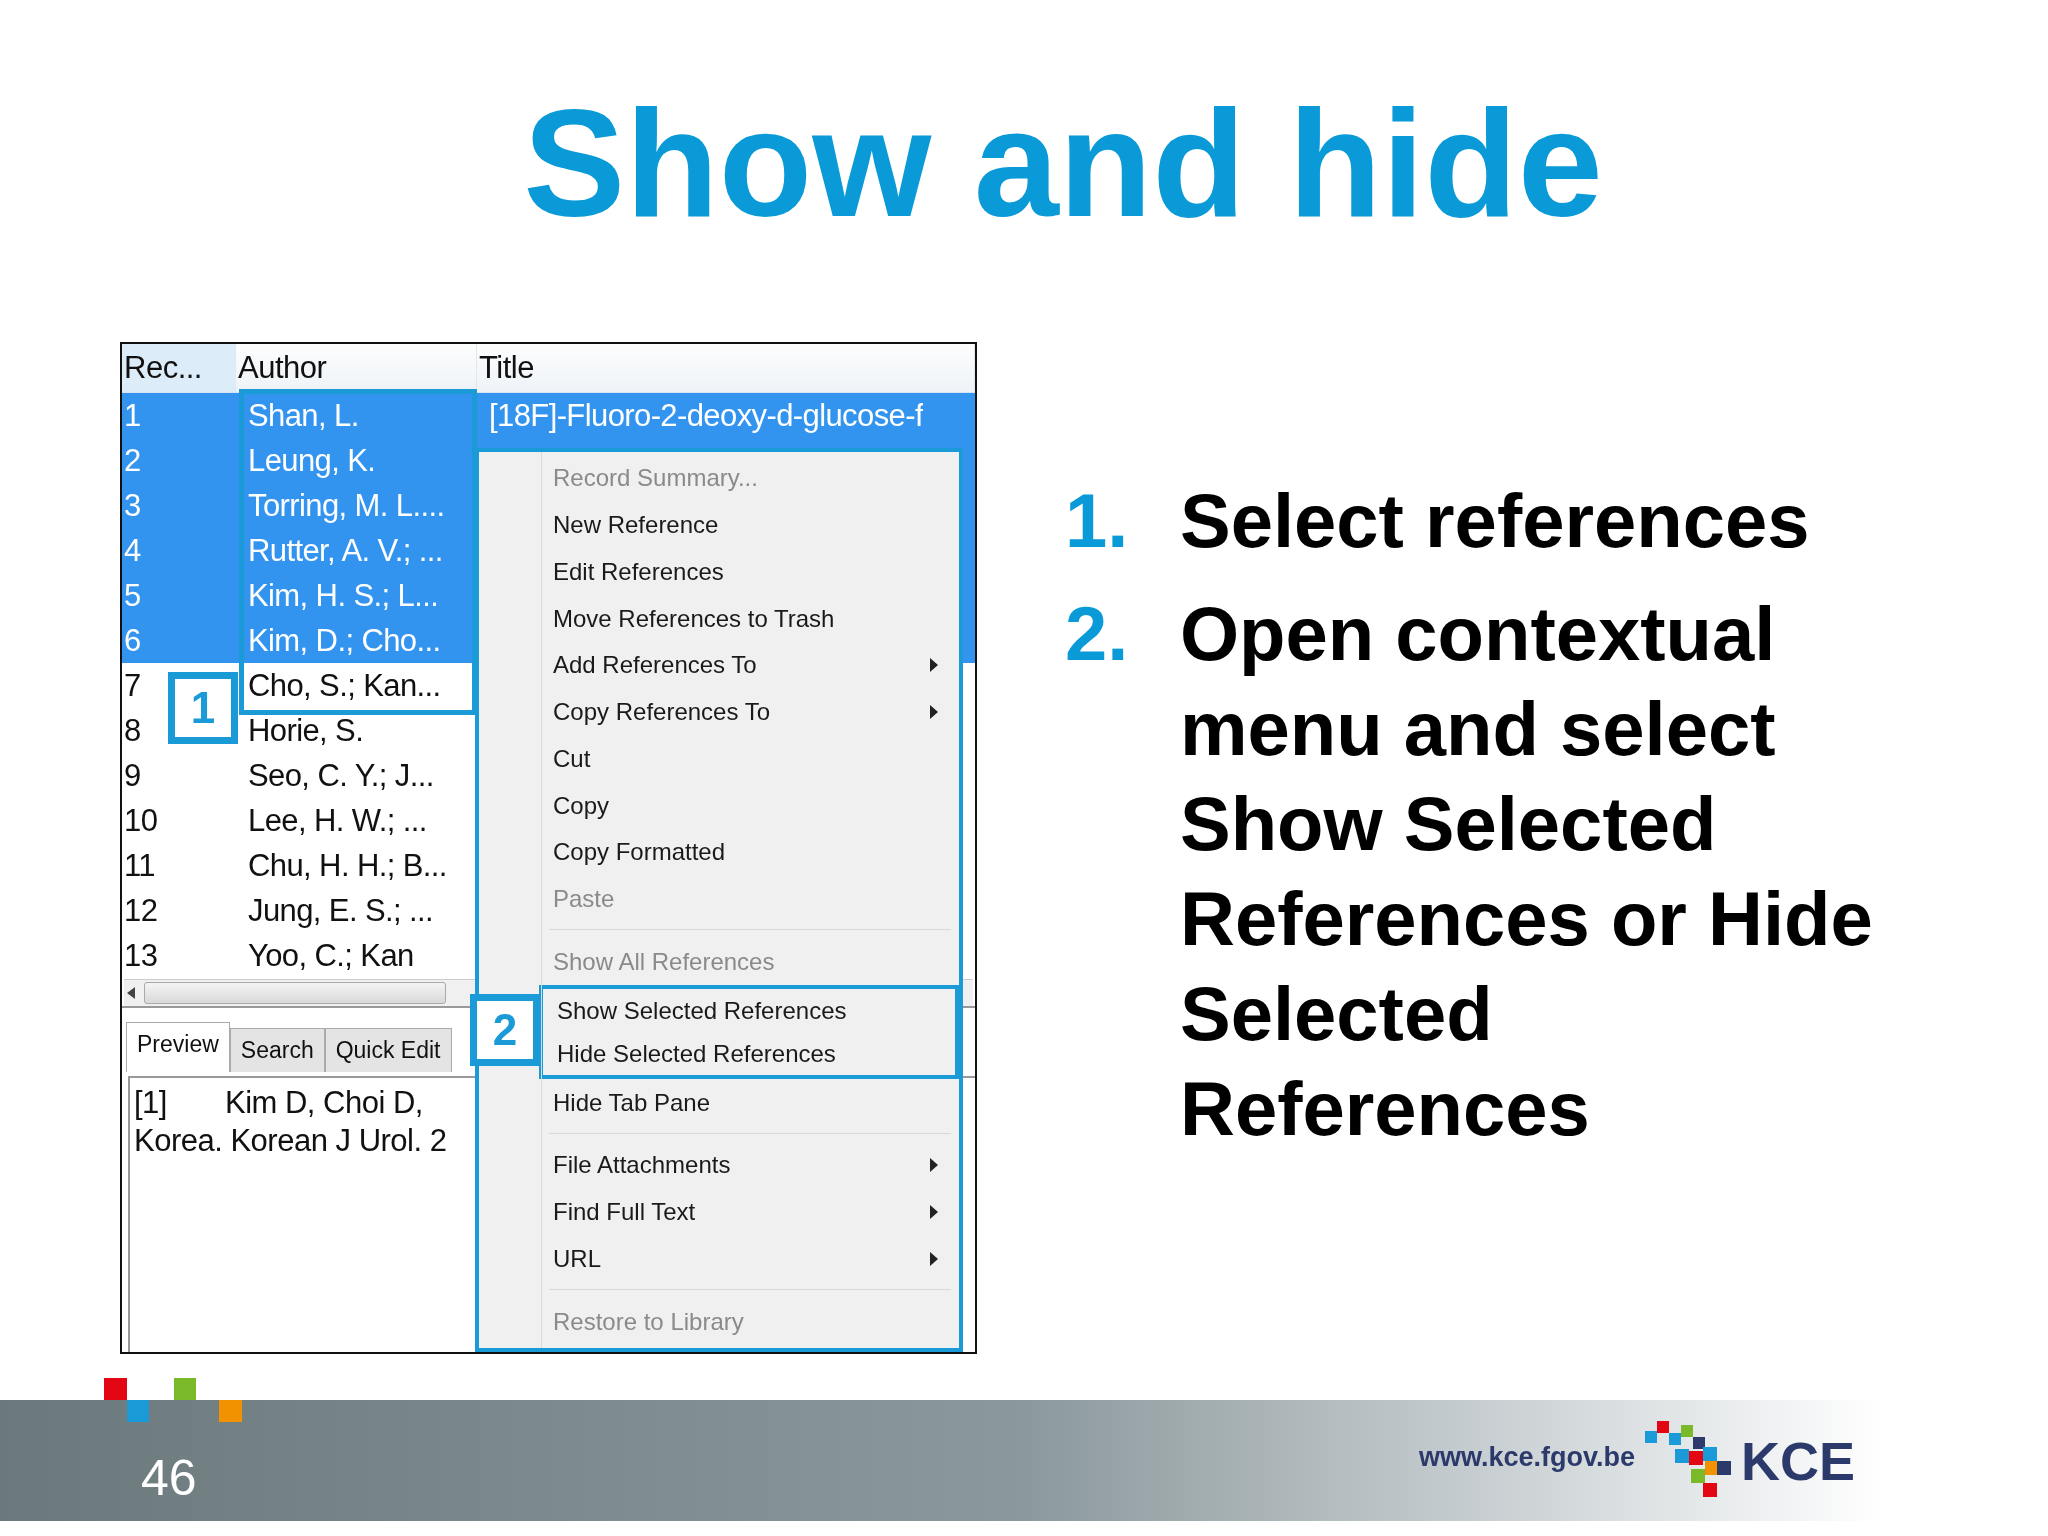 The height and width of the screenshot is (1536, 2048). What do you see at coordinates (505, 1030) in the screenshot?
I see `callout-number: 2` at bounding box center [505, 1030].